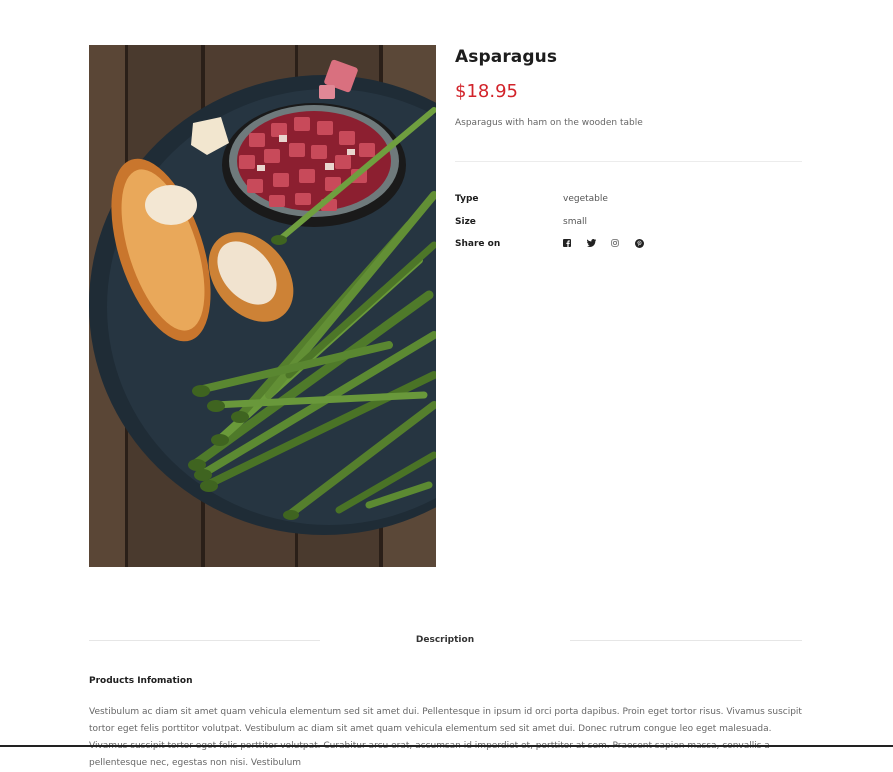 The height and width of the screenshot is (772, 893). I want to click on facebook-icon, so click(567, 243).